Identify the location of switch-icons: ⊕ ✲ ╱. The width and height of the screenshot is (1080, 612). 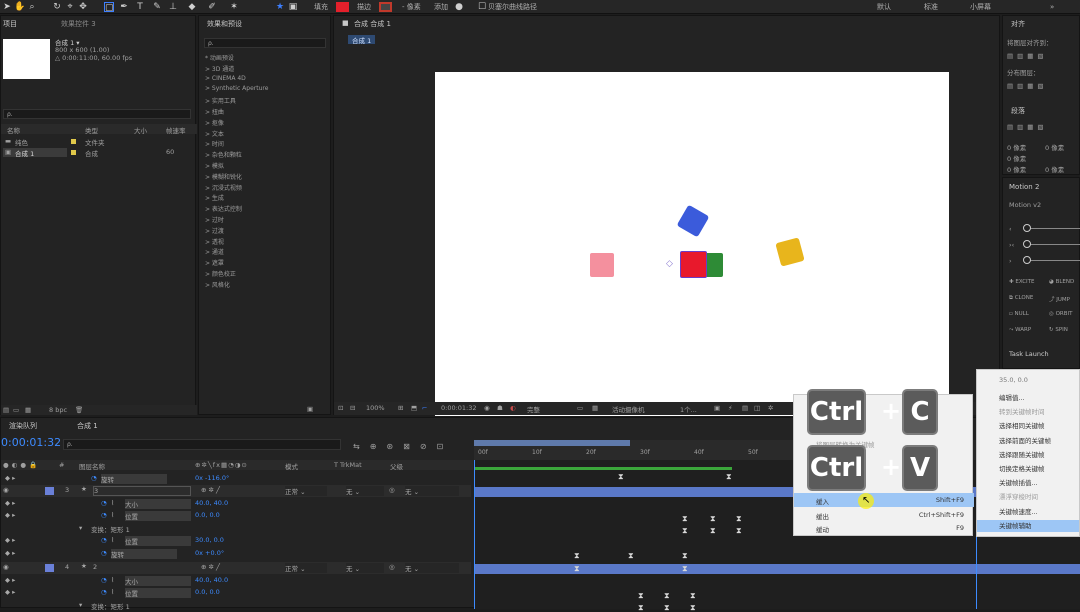
(210, 490).